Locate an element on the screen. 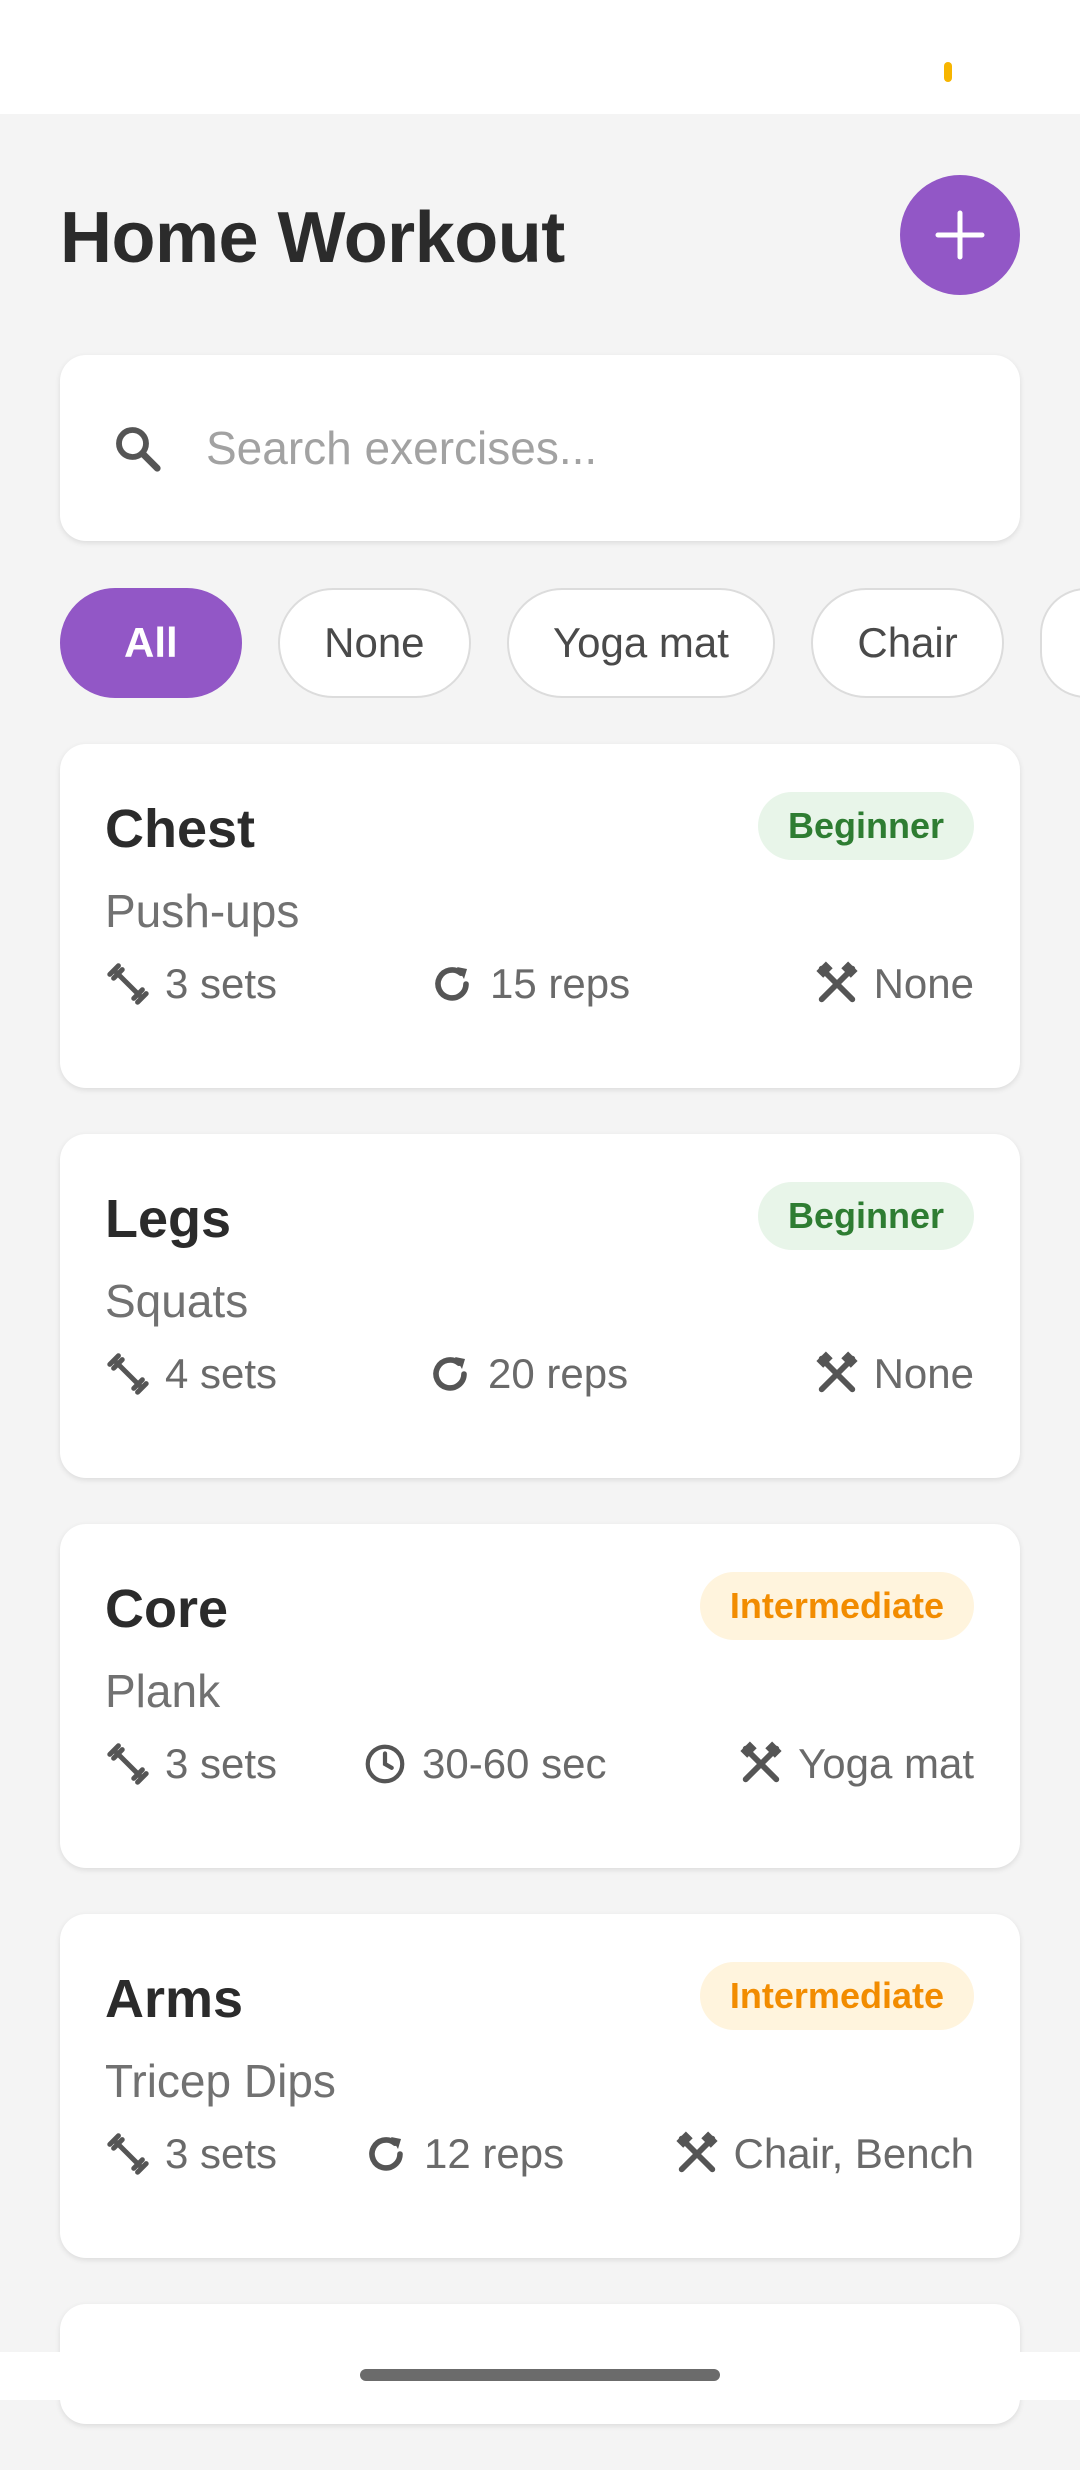 Image resolution: width=1080 pixels, height=2470 pixels. search-input is located at coordinates (586, 448).